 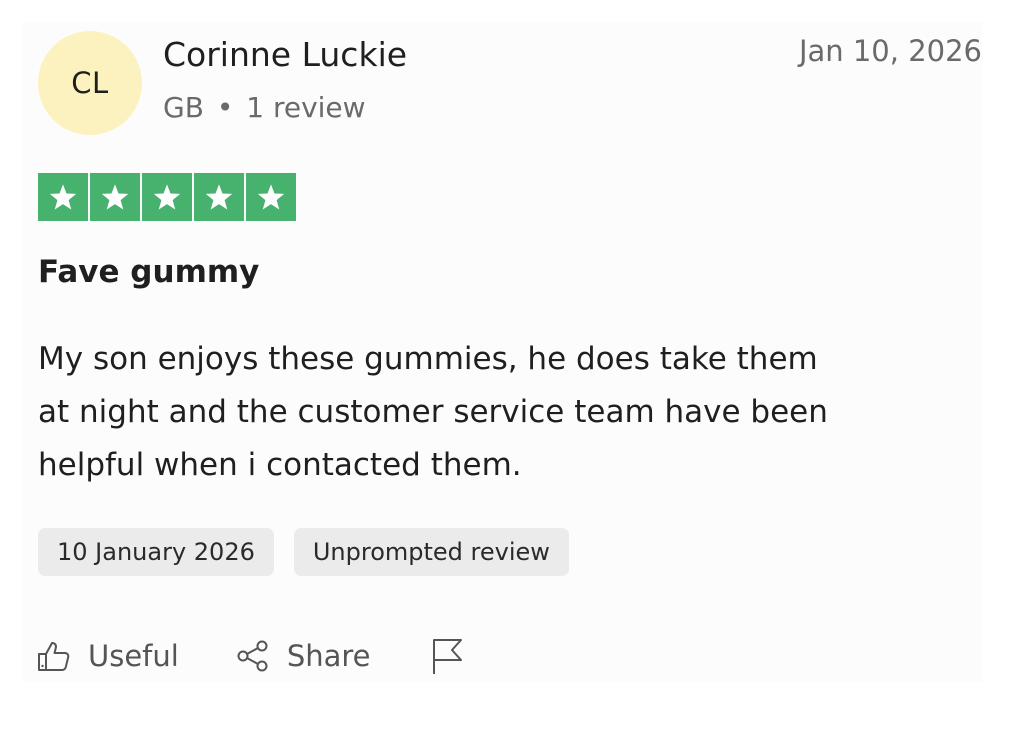 I want to click on share-icon, so click(x=252, y=656).